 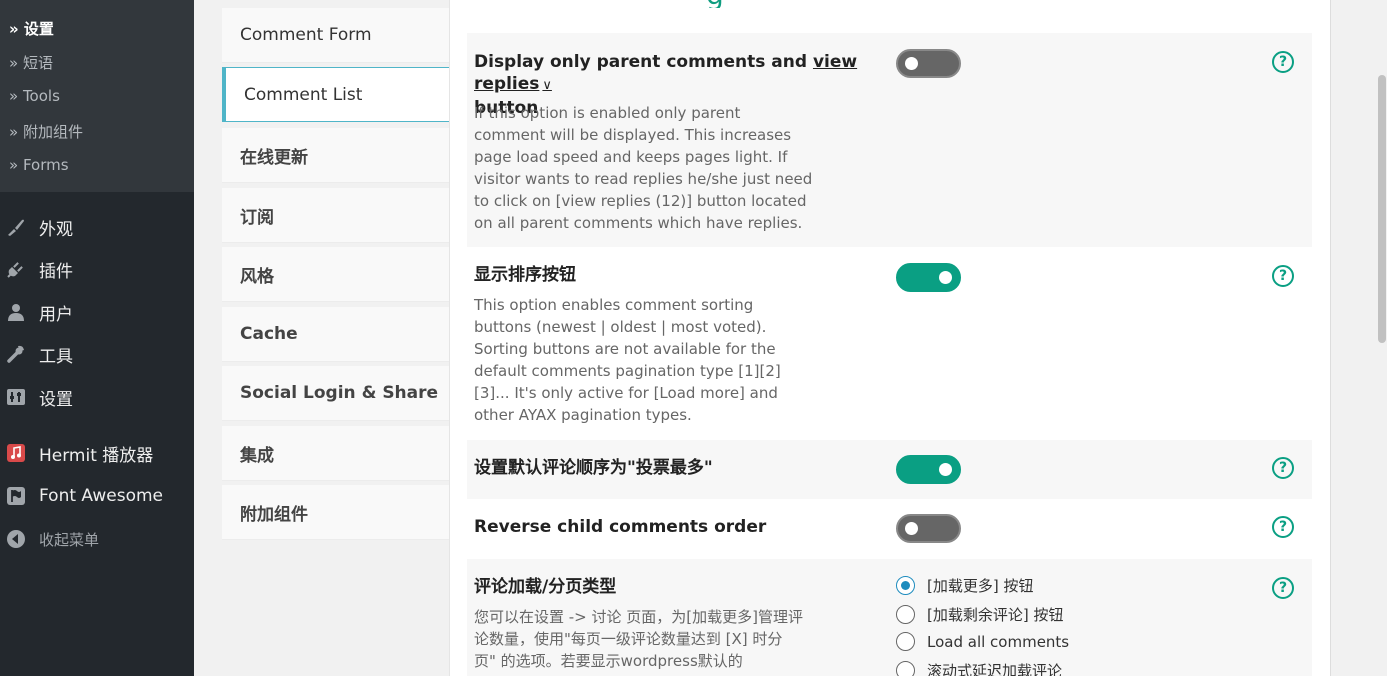 I want to click on menu-label: 用户, so click(x=56, y=314).